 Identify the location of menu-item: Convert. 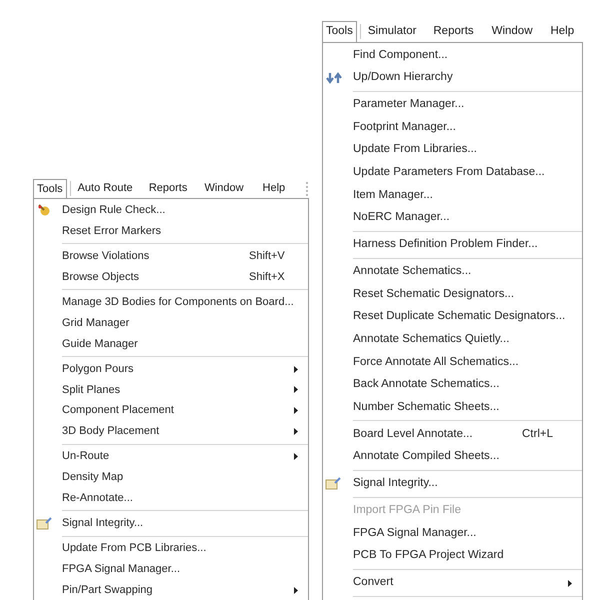
(452, 583).